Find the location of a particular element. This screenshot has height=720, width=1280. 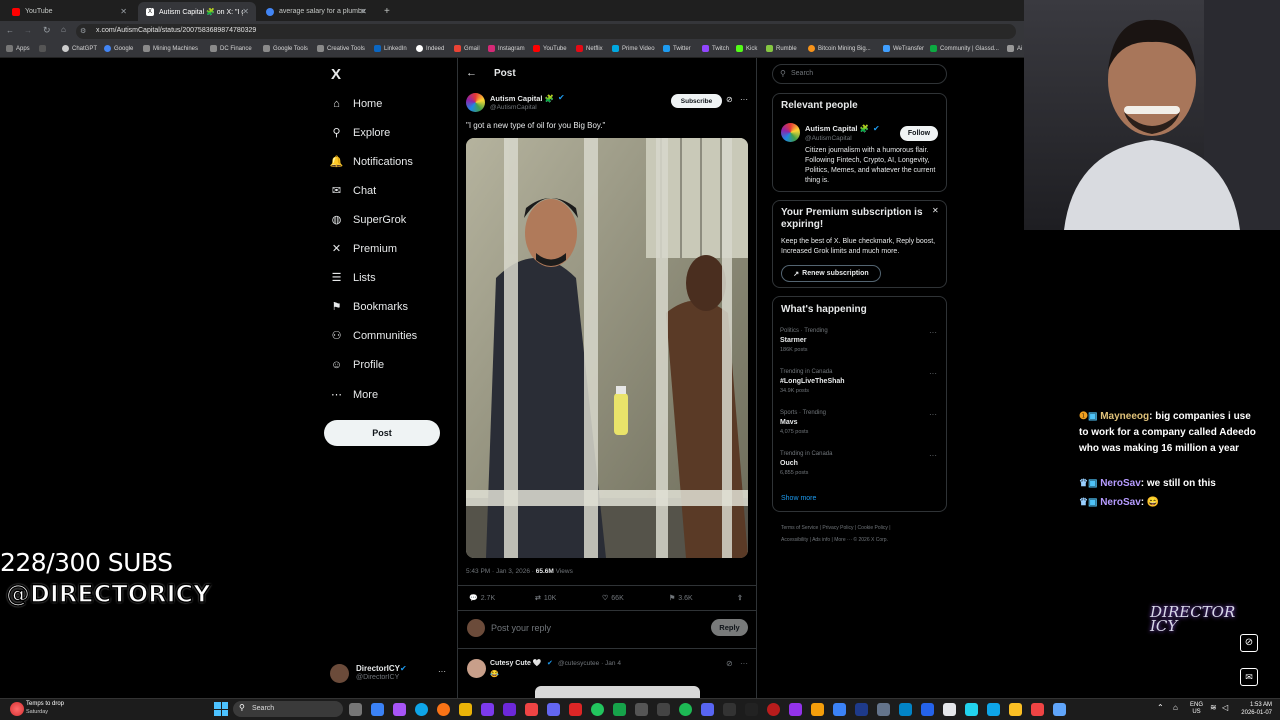

discord-icon is located at coordinates (707, 709).